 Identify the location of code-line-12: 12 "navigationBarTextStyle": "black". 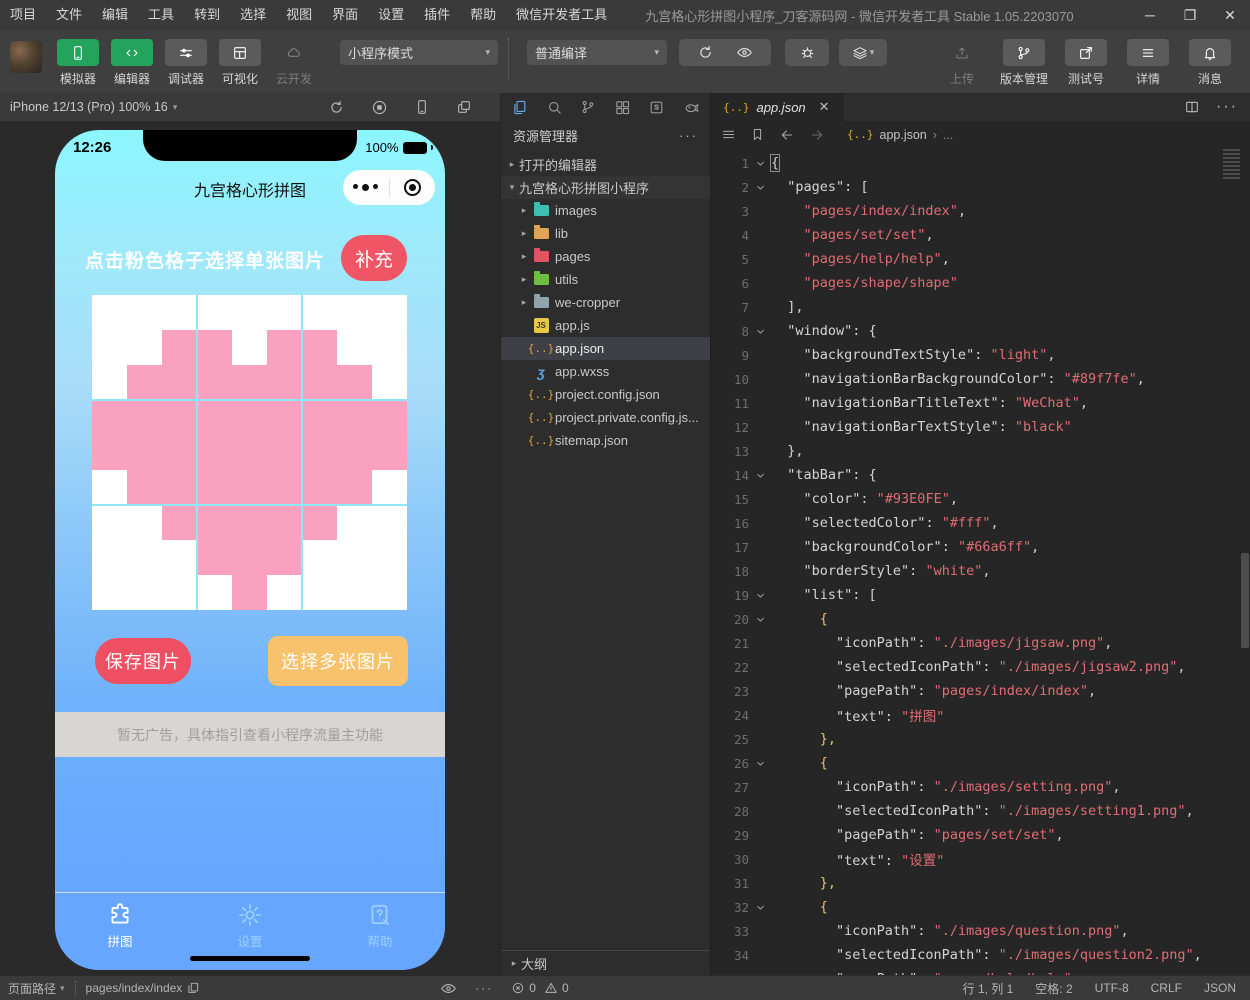
(980, 427).